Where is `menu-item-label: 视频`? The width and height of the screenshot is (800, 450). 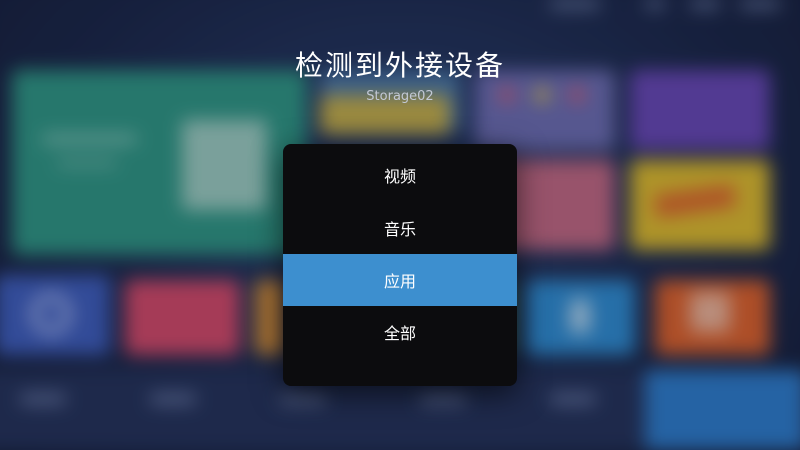 menu-item-label: 视频 is located at coordinates (399, 176).